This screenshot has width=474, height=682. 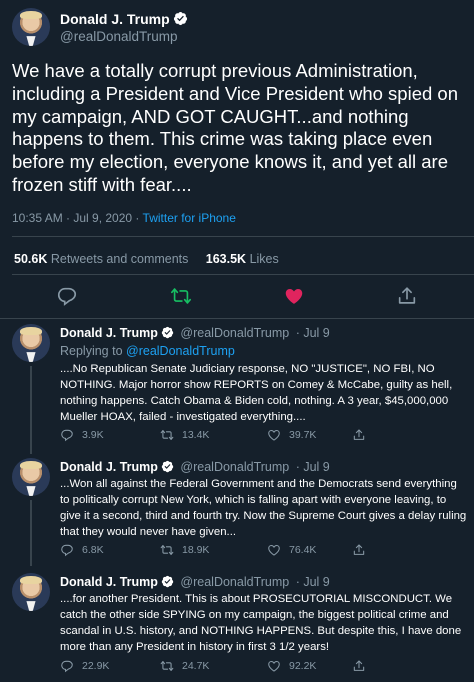 What do you see at coordinates (303, 435) in the screenshot?
I see `like-count: 39.7K` at bounding box center [303, 435].